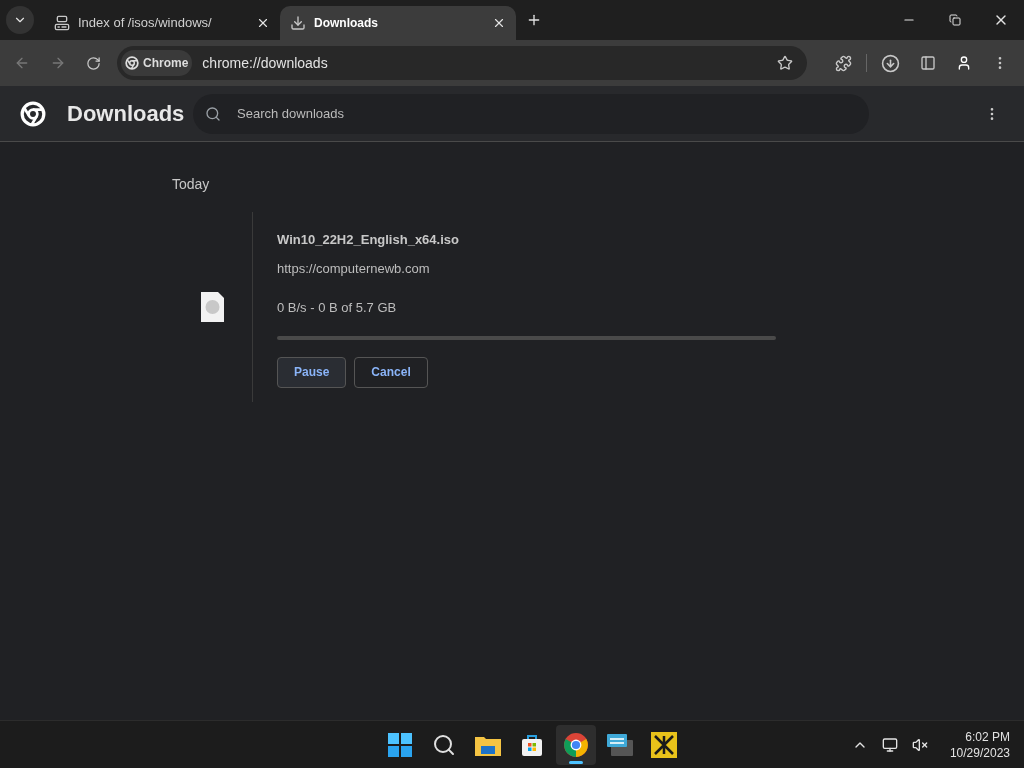  I want to click on tab-search-button, so click(20, 20).